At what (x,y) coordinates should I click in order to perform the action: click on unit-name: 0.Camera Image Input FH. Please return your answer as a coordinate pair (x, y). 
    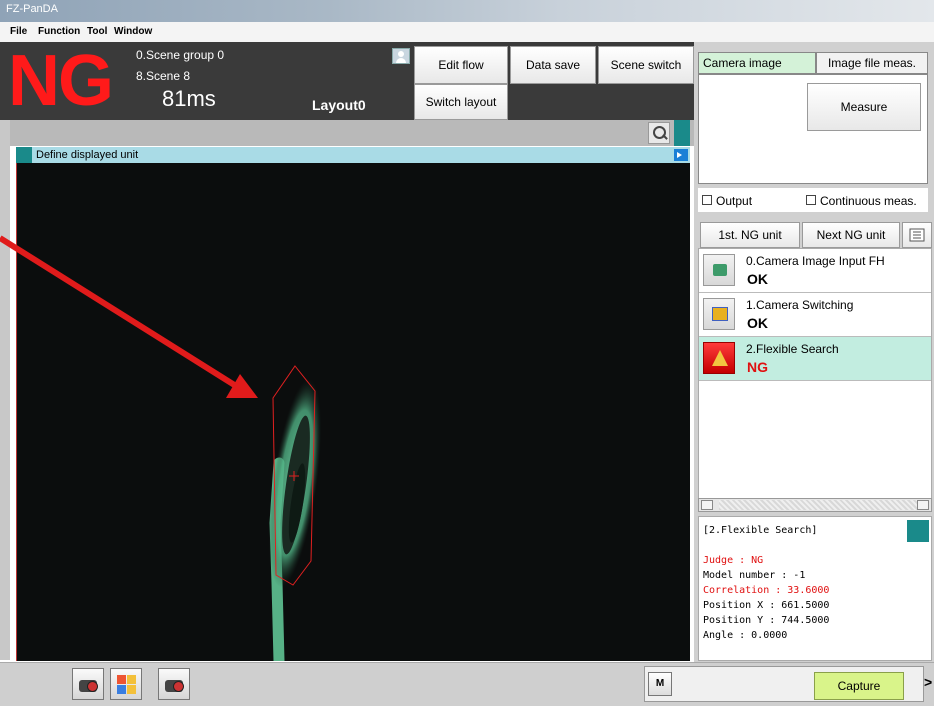
    Looking at the image, I should click on (815, 261).